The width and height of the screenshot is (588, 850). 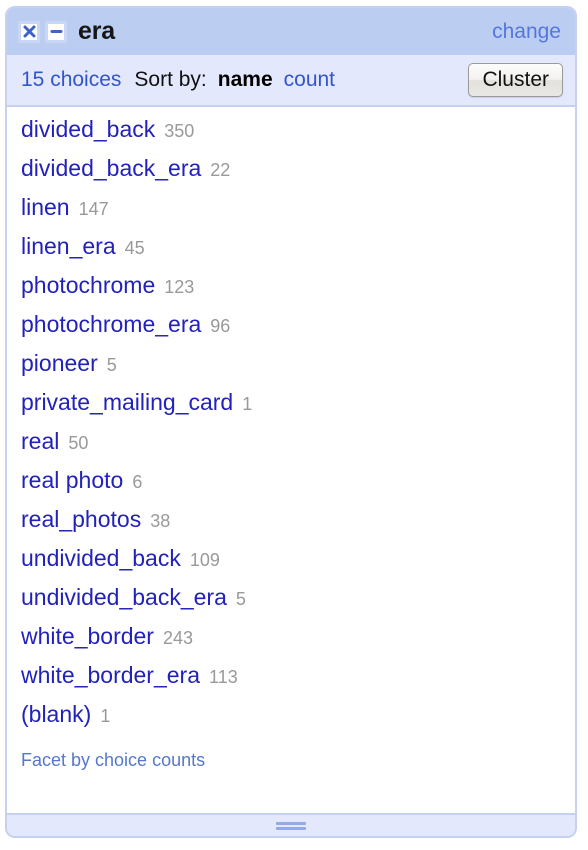 What do you see at coordinates (291, 486) in the screenshot?
I see `list-item: real photo 6` at bounding box center [291, 486].